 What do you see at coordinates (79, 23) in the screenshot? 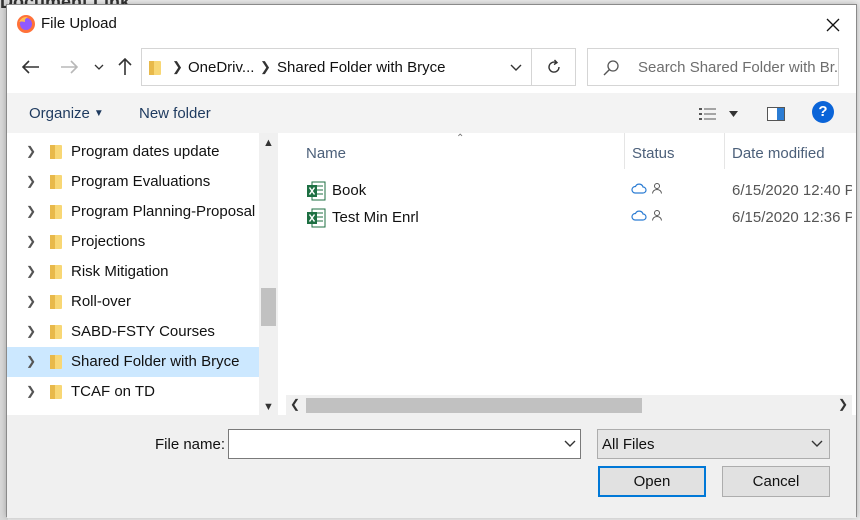
I see `window-title: File Upload` at bounding box center [79, 23].